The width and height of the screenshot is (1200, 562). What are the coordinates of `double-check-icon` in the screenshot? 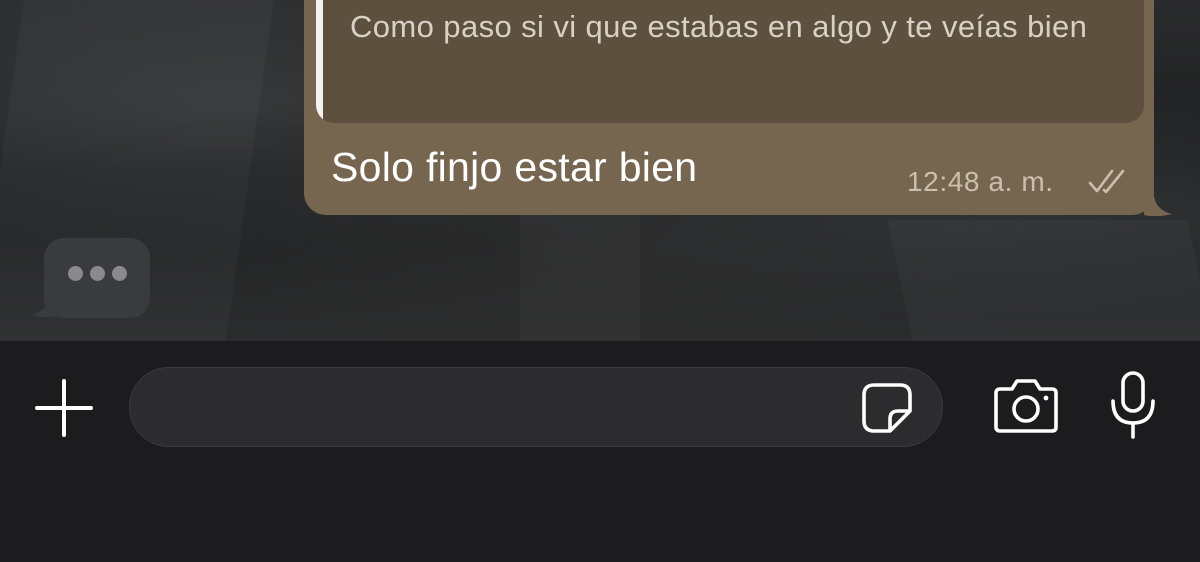 It's located at (1106, 181).